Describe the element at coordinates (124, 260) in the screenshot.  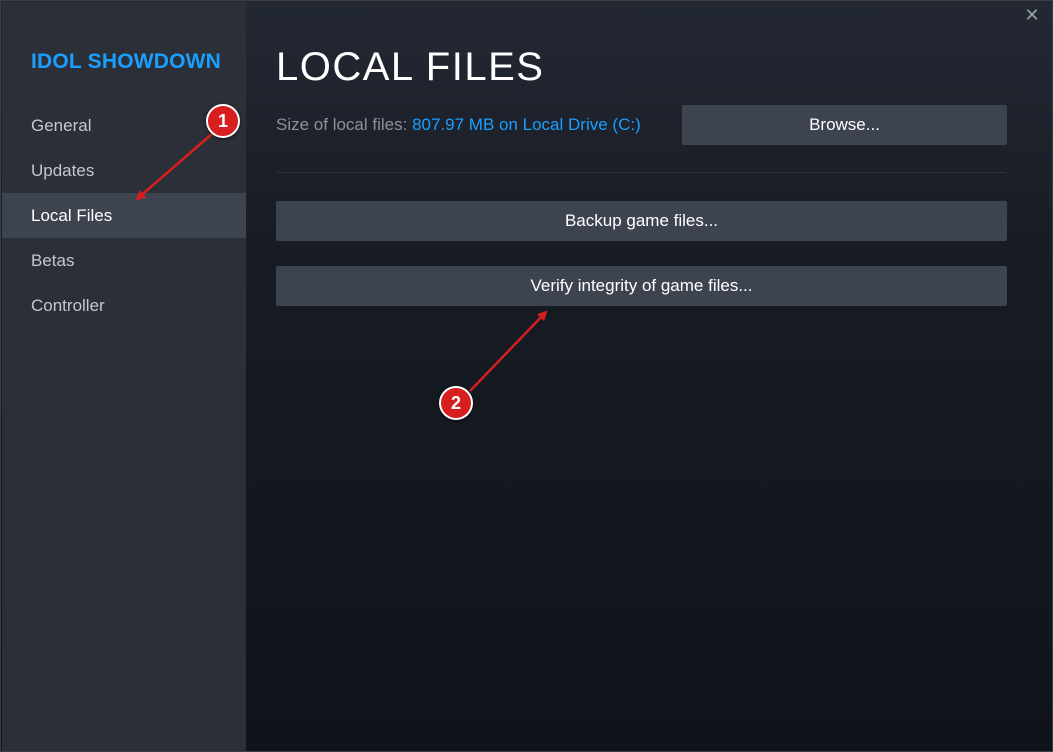
I see `sidebar-item-betas: Betas` at that location.